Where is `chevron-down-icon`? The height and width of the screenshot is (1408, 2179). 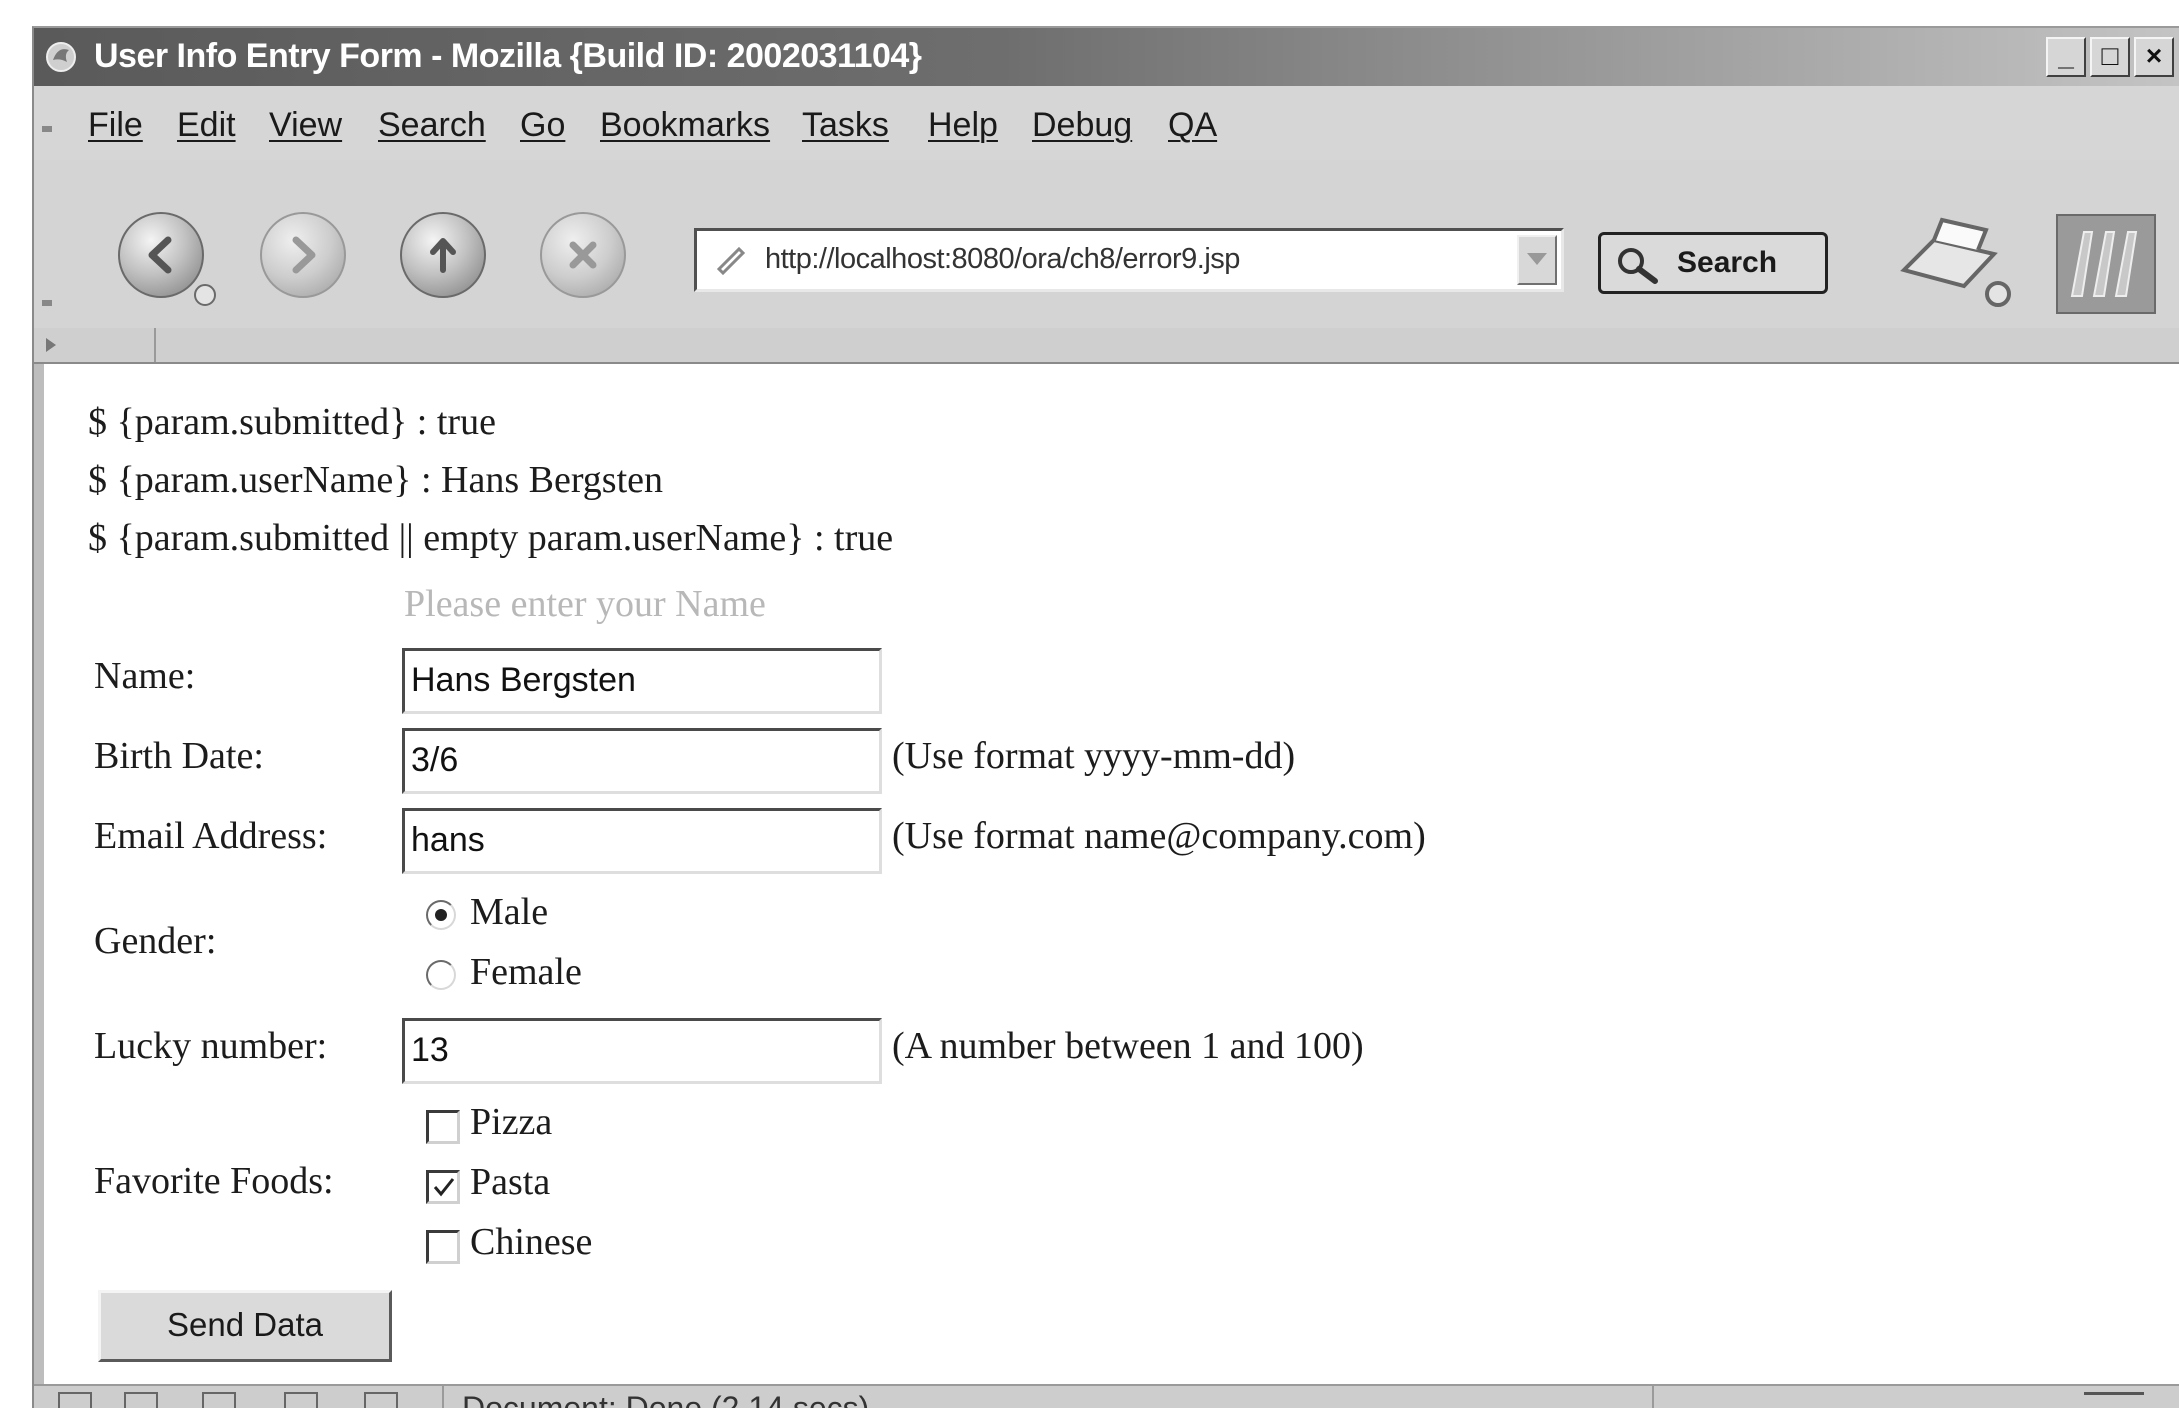 chevron-down-icon is located at coordinates (1537, 259).